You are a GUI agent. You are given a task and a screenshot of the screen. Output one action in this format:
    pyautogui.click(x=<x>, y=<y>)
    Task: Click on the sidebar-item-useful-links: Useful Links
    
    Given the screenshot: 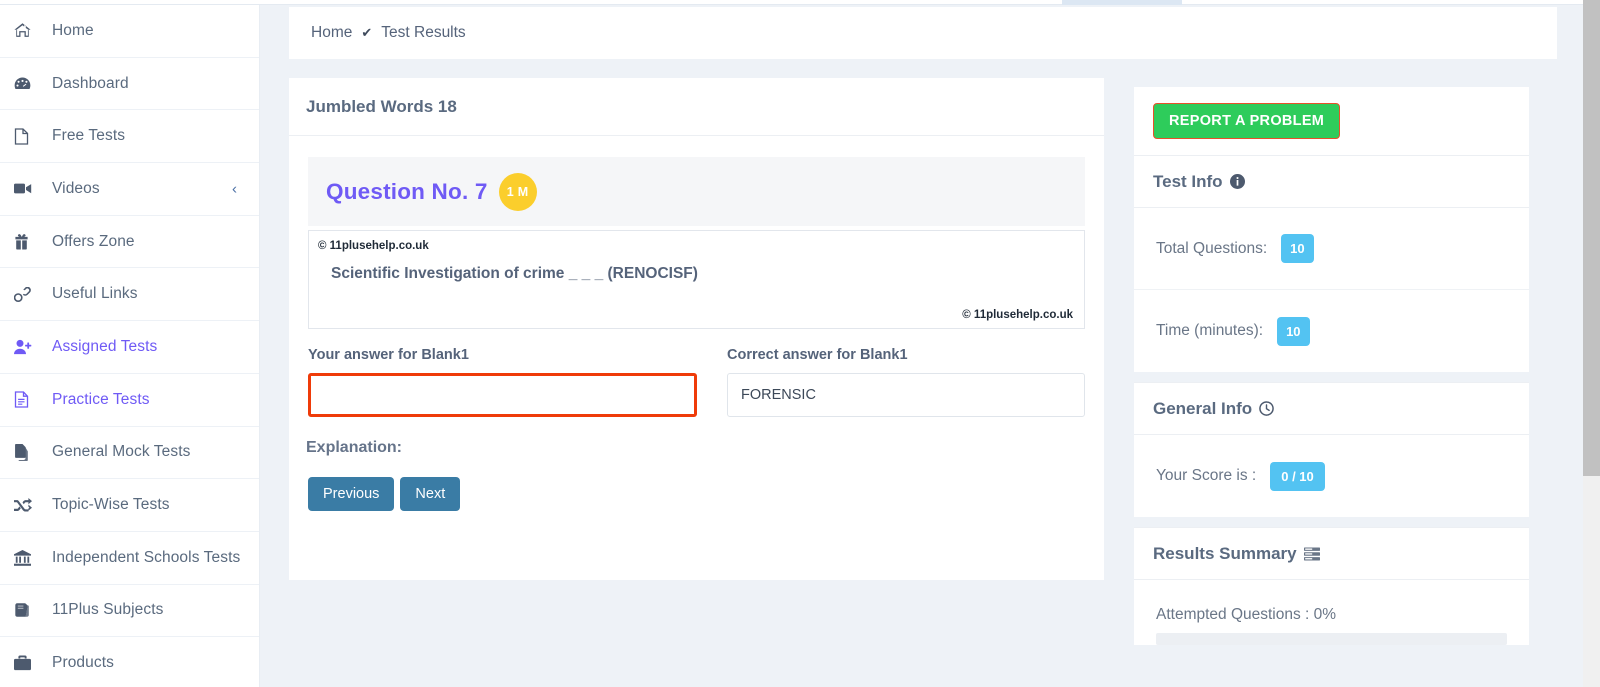 What is the action you would take?
    pyautogui.click(x=129, y=295)
    